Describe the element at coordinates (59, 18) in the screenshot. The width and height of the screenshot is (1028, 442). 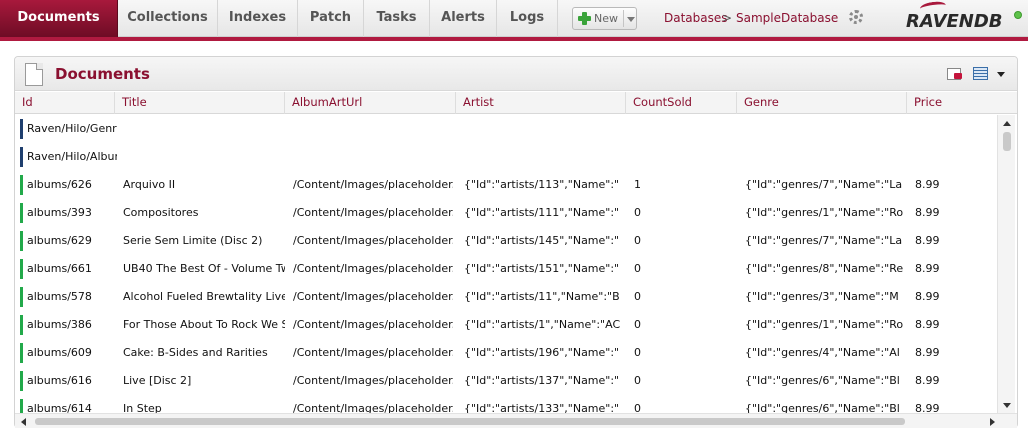
I see `tab-documents: Documents` at that location.